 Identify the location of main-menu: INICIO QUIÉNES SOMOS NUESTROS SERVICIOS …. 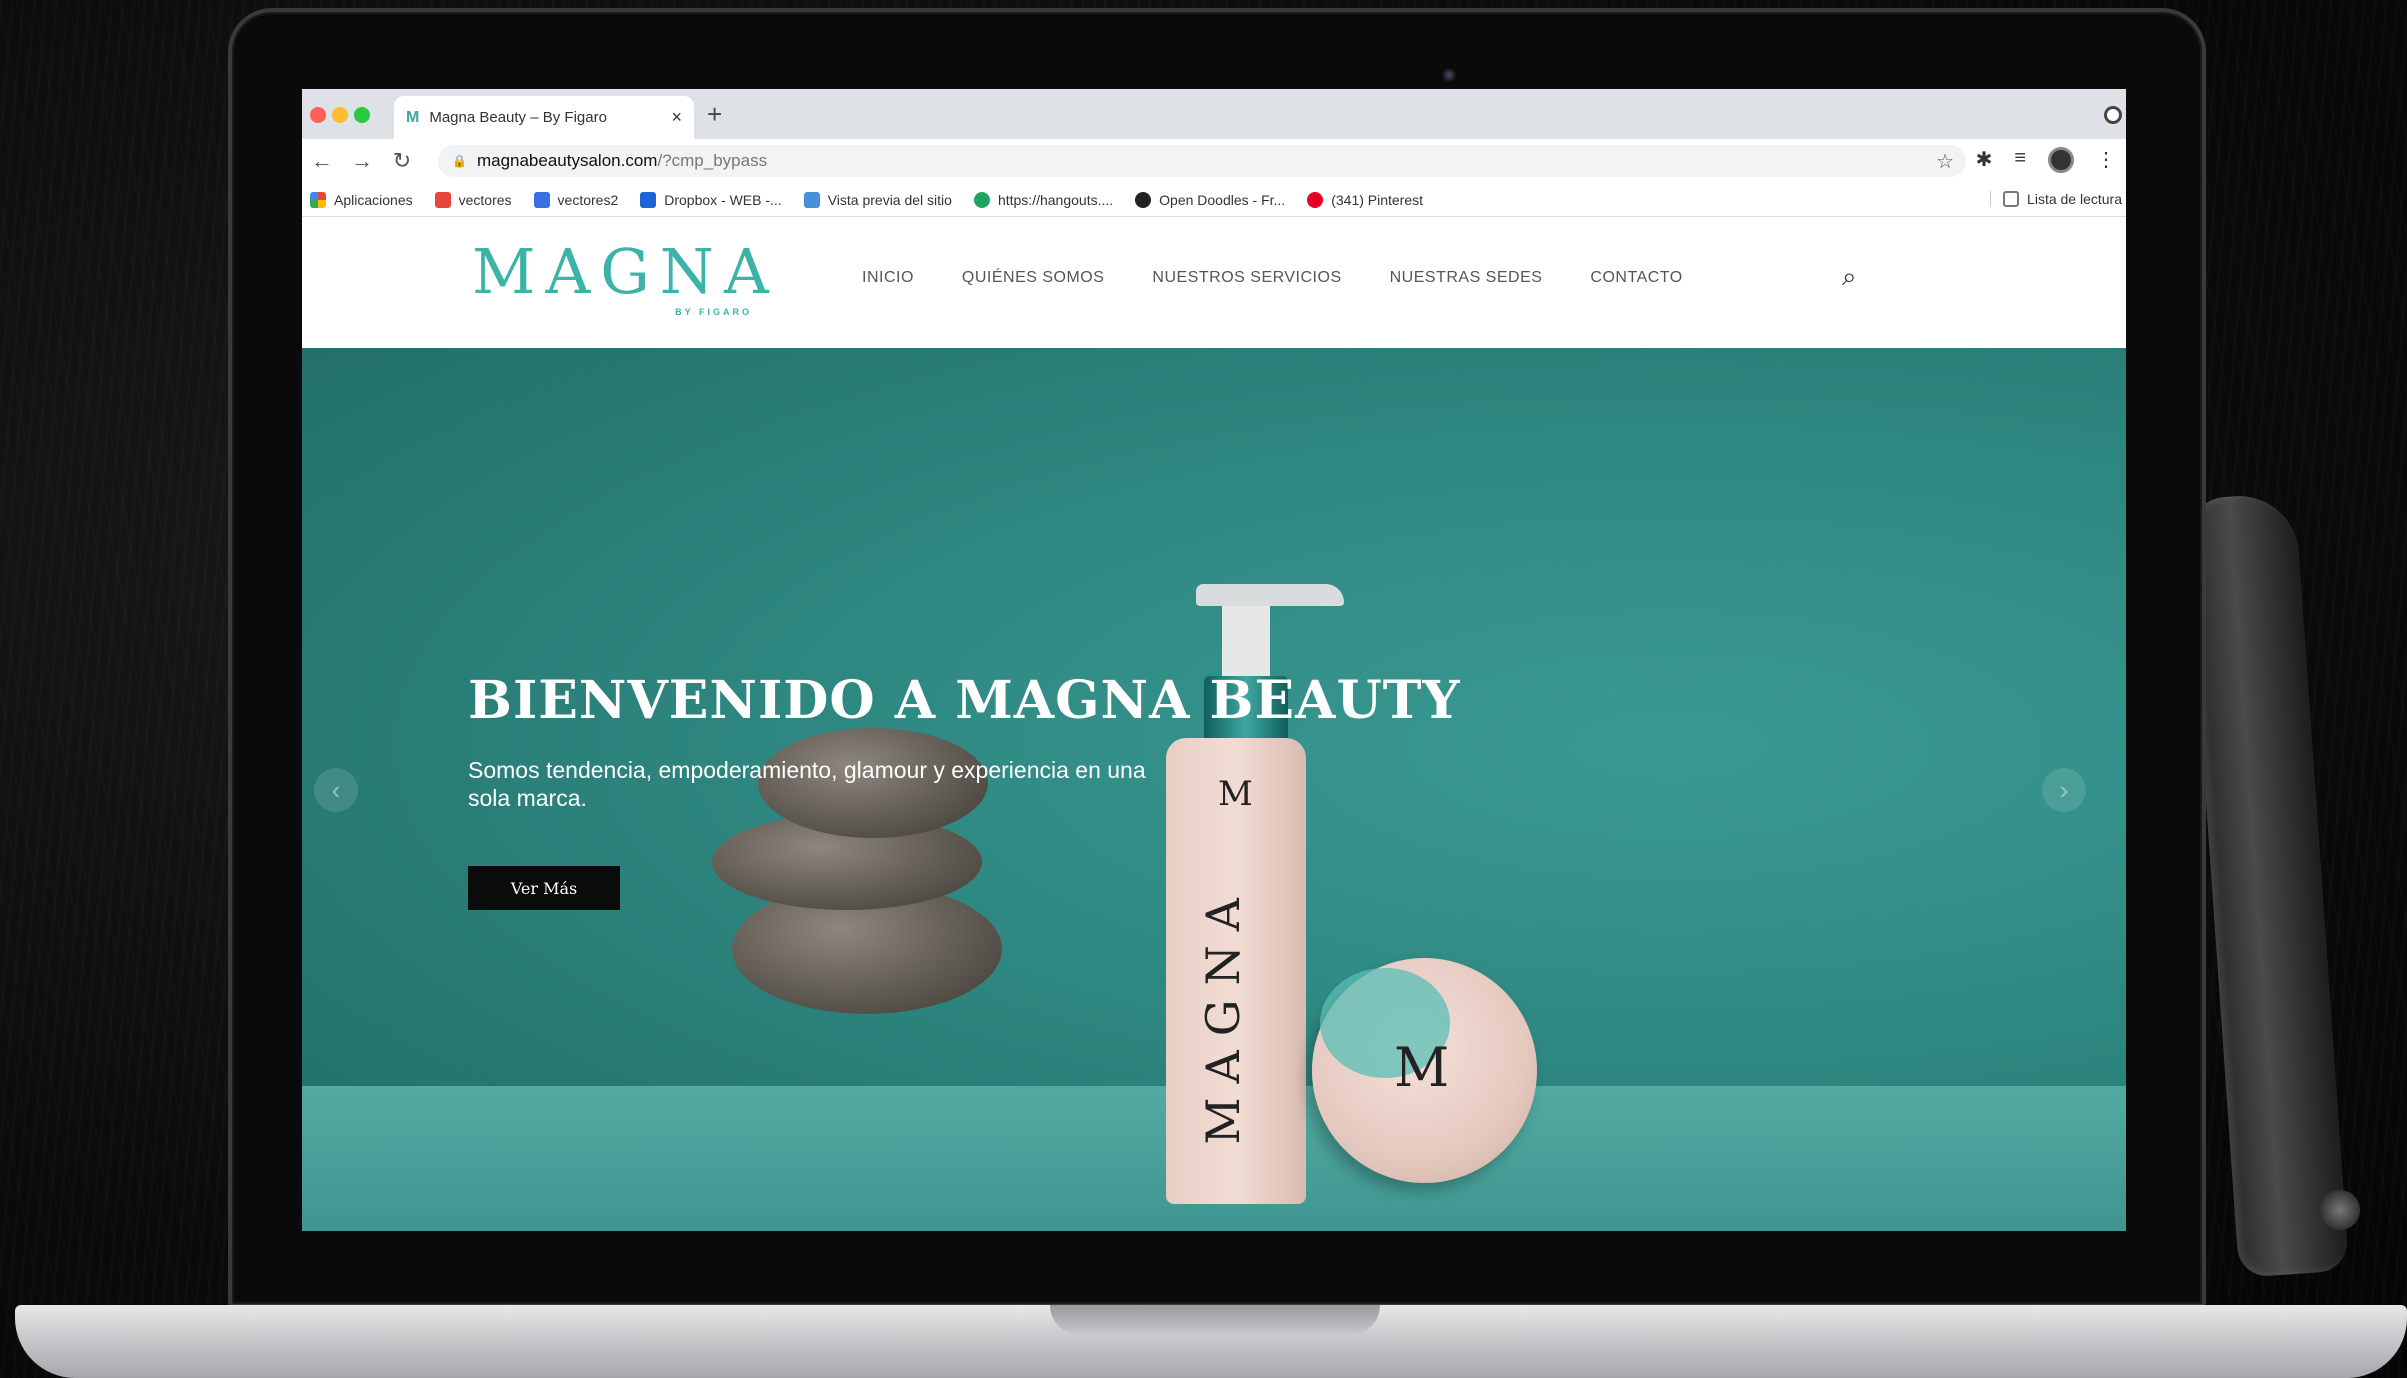
(1272, 278).